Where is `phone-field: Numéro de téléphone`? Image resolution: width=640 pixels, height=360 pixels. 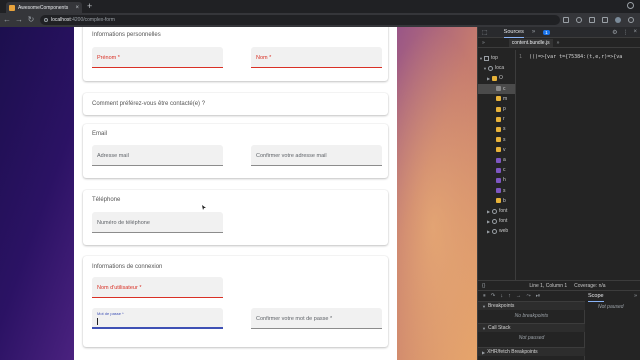 phone-field: Numéro de téléphone is located at coordinates (157, 222).